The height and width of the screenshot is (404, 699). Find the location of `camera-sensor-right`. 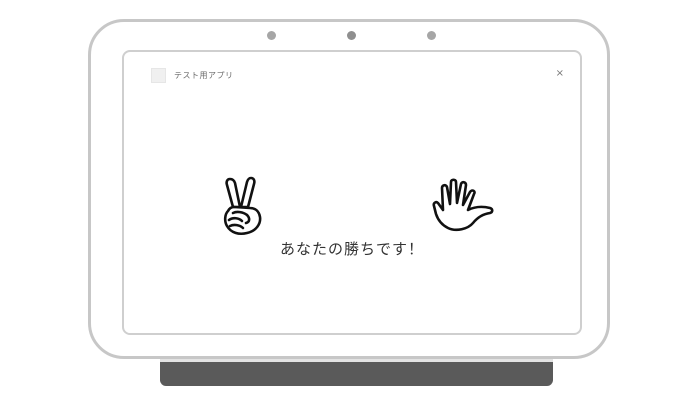

camera-sensor-right is located at coordinates (431, 35).